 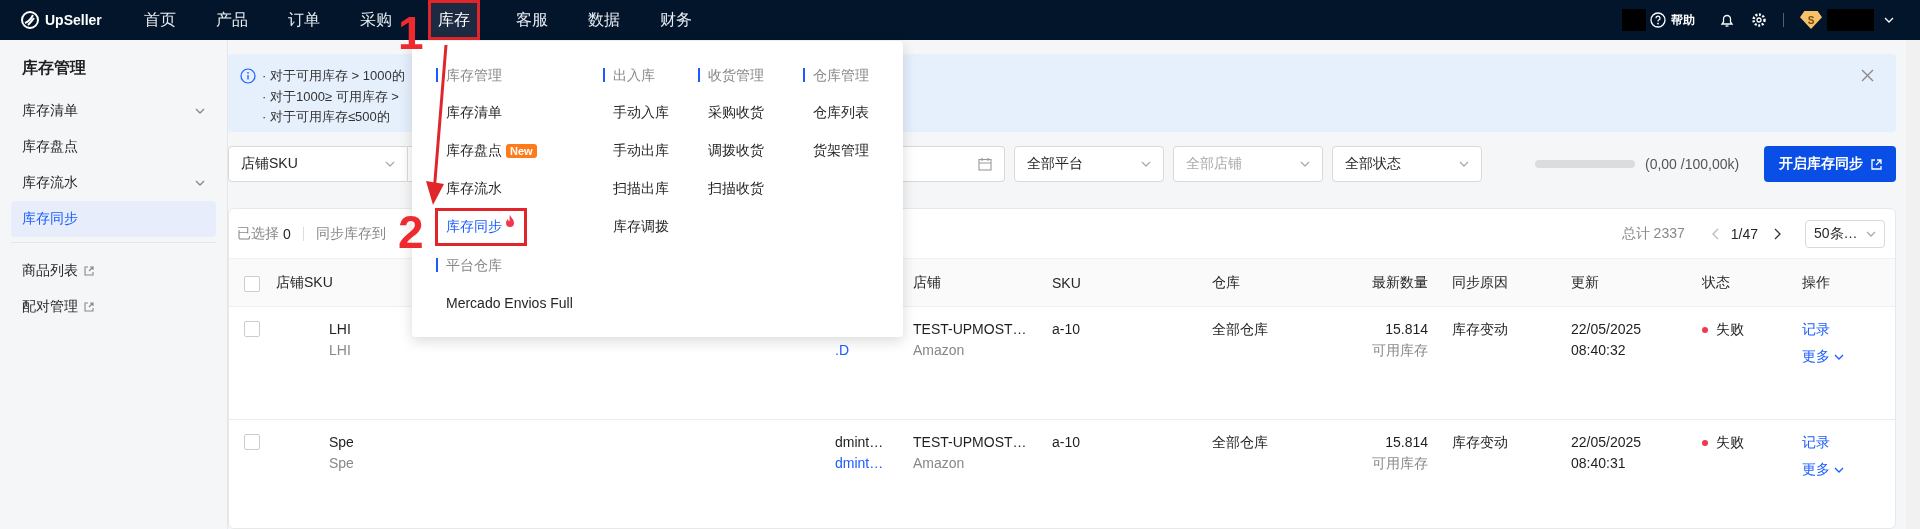 I want to click on sidebar-item: 库存同步, so click(x=113, y=219).